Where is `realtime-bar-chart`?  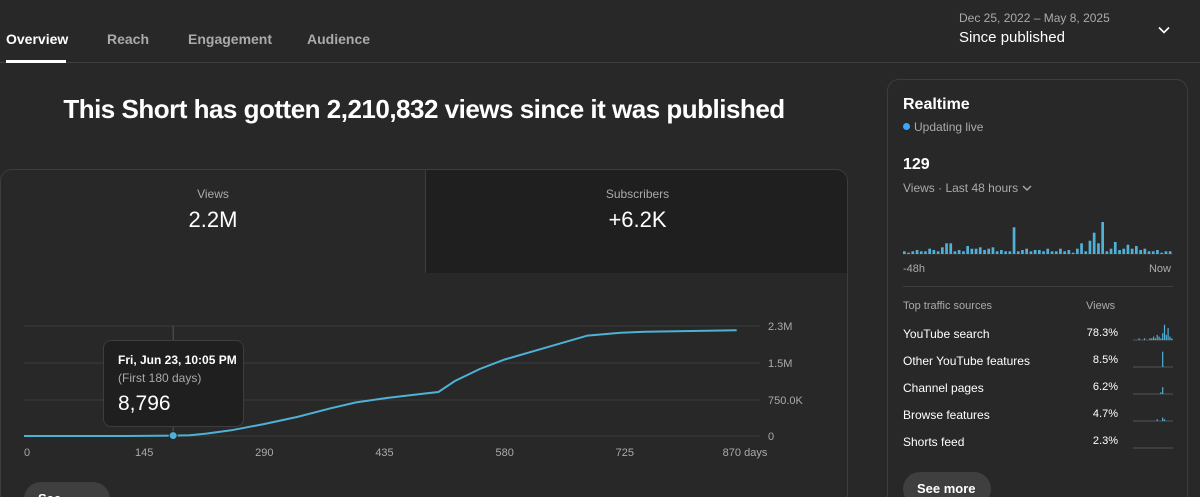
realtime-bar-chart is located at coordinates (1038, 232).